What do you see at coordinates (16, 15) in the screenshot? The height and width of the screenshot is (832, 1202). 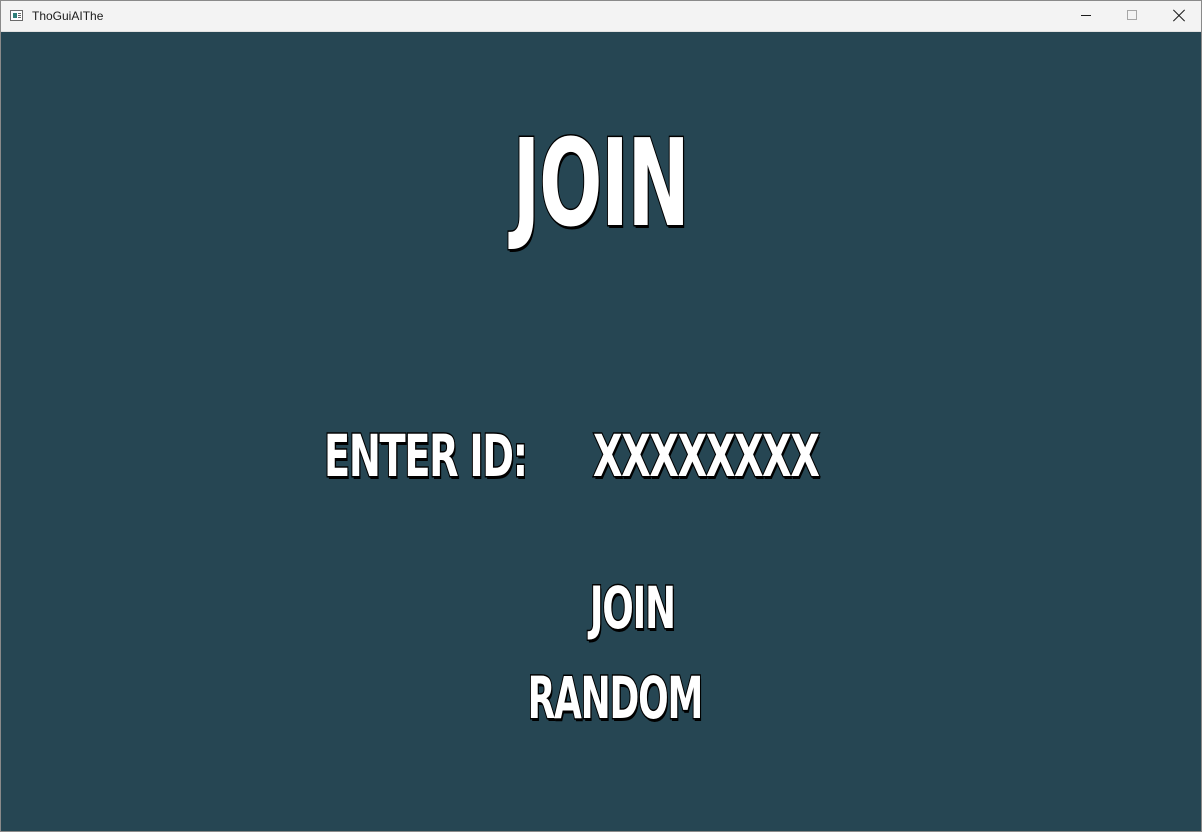 I see `app-window-icon` at bounding box center [16, 15].